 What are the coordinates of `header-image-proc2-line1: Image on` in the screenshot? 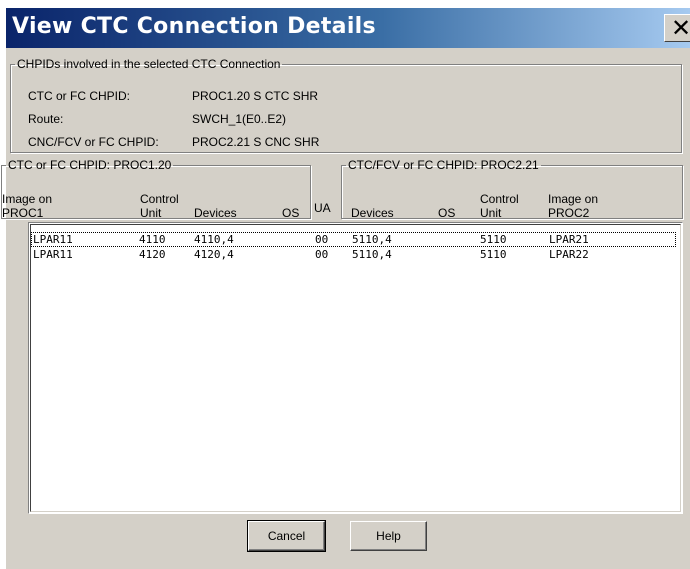 It's located at (573, 199).